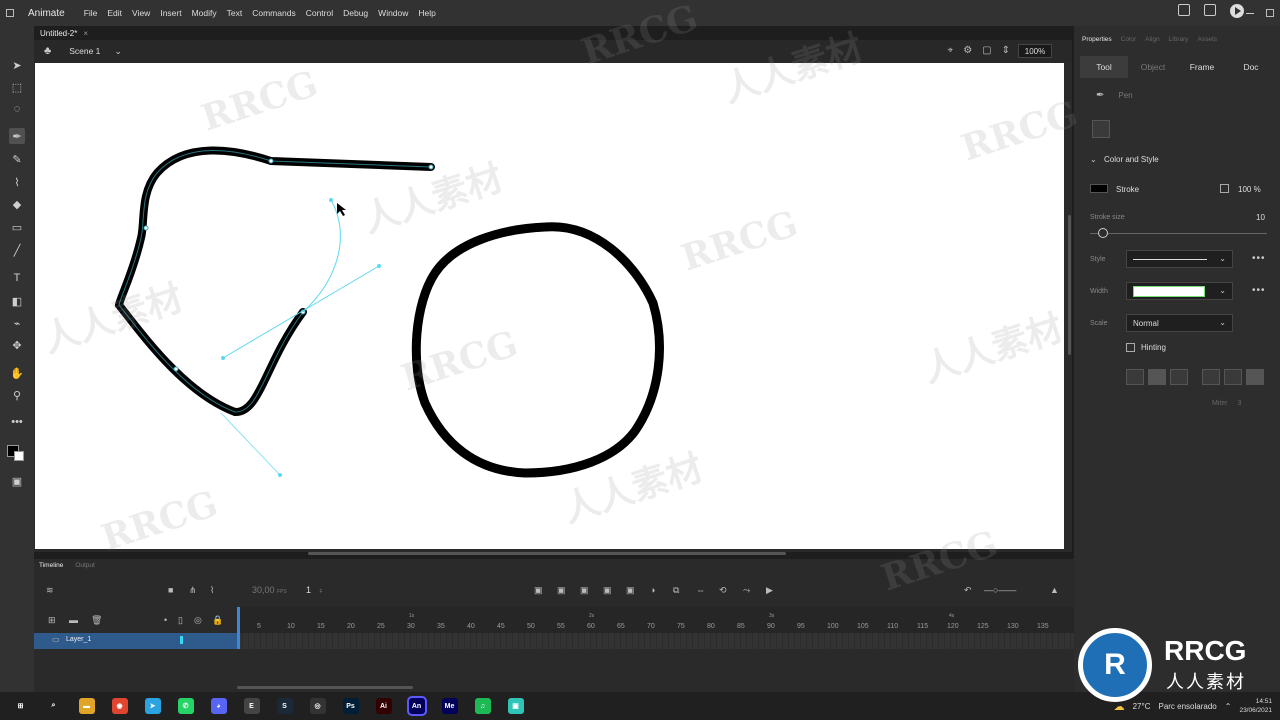 Image resolution: width=1280 pixels, height=720 pixels. What do you see at coordinates (393, 13) in the screenshot?
I see `menu-item-window: Window` at bounding box center [393, 13].